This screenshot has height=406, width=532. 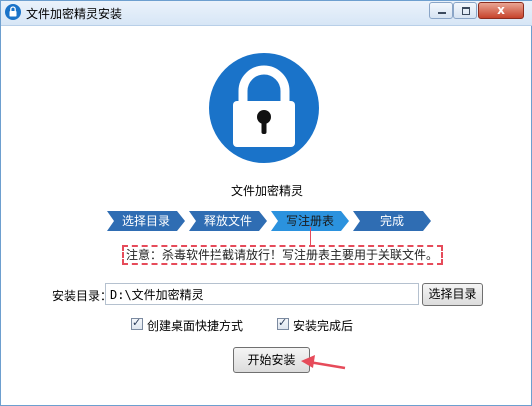 I want to click on annotation-connector, so click(x=310, y=236).